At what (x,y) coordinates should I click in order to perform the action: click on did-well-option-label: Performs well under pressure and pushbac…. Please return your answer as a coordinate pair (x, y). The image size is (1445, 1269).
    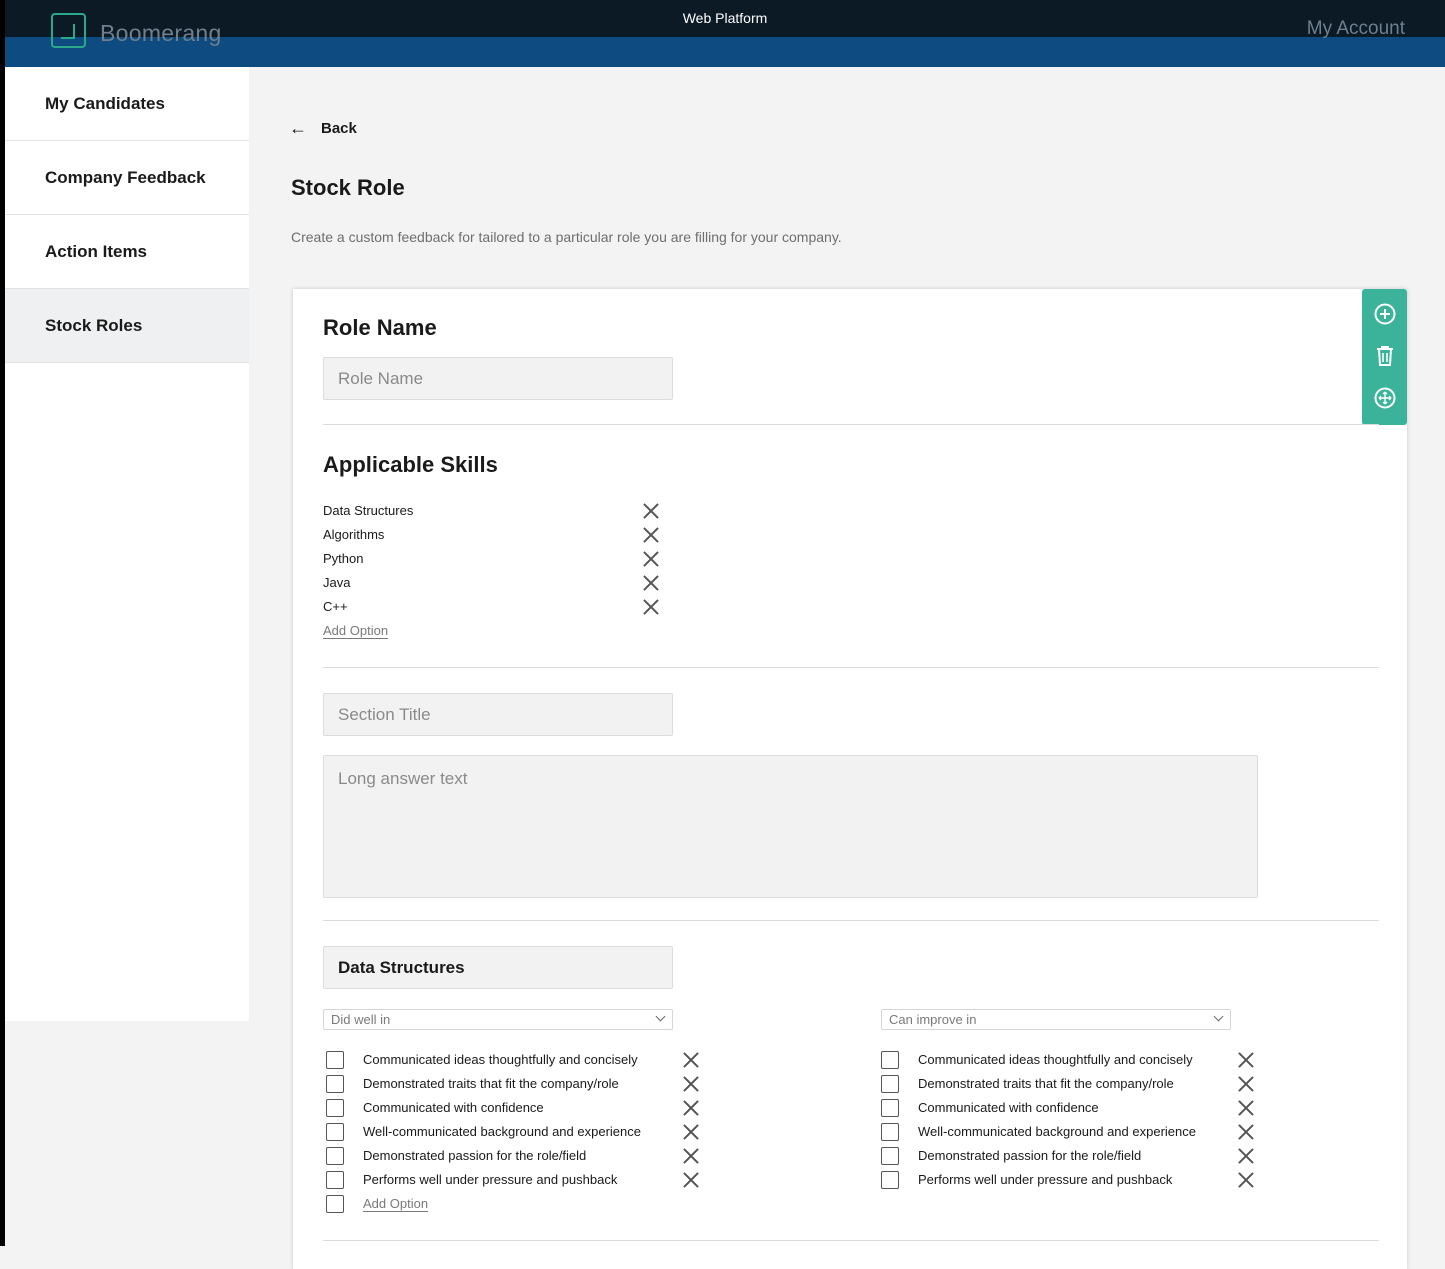
    Looking at the image, I should click on (490, 1179).